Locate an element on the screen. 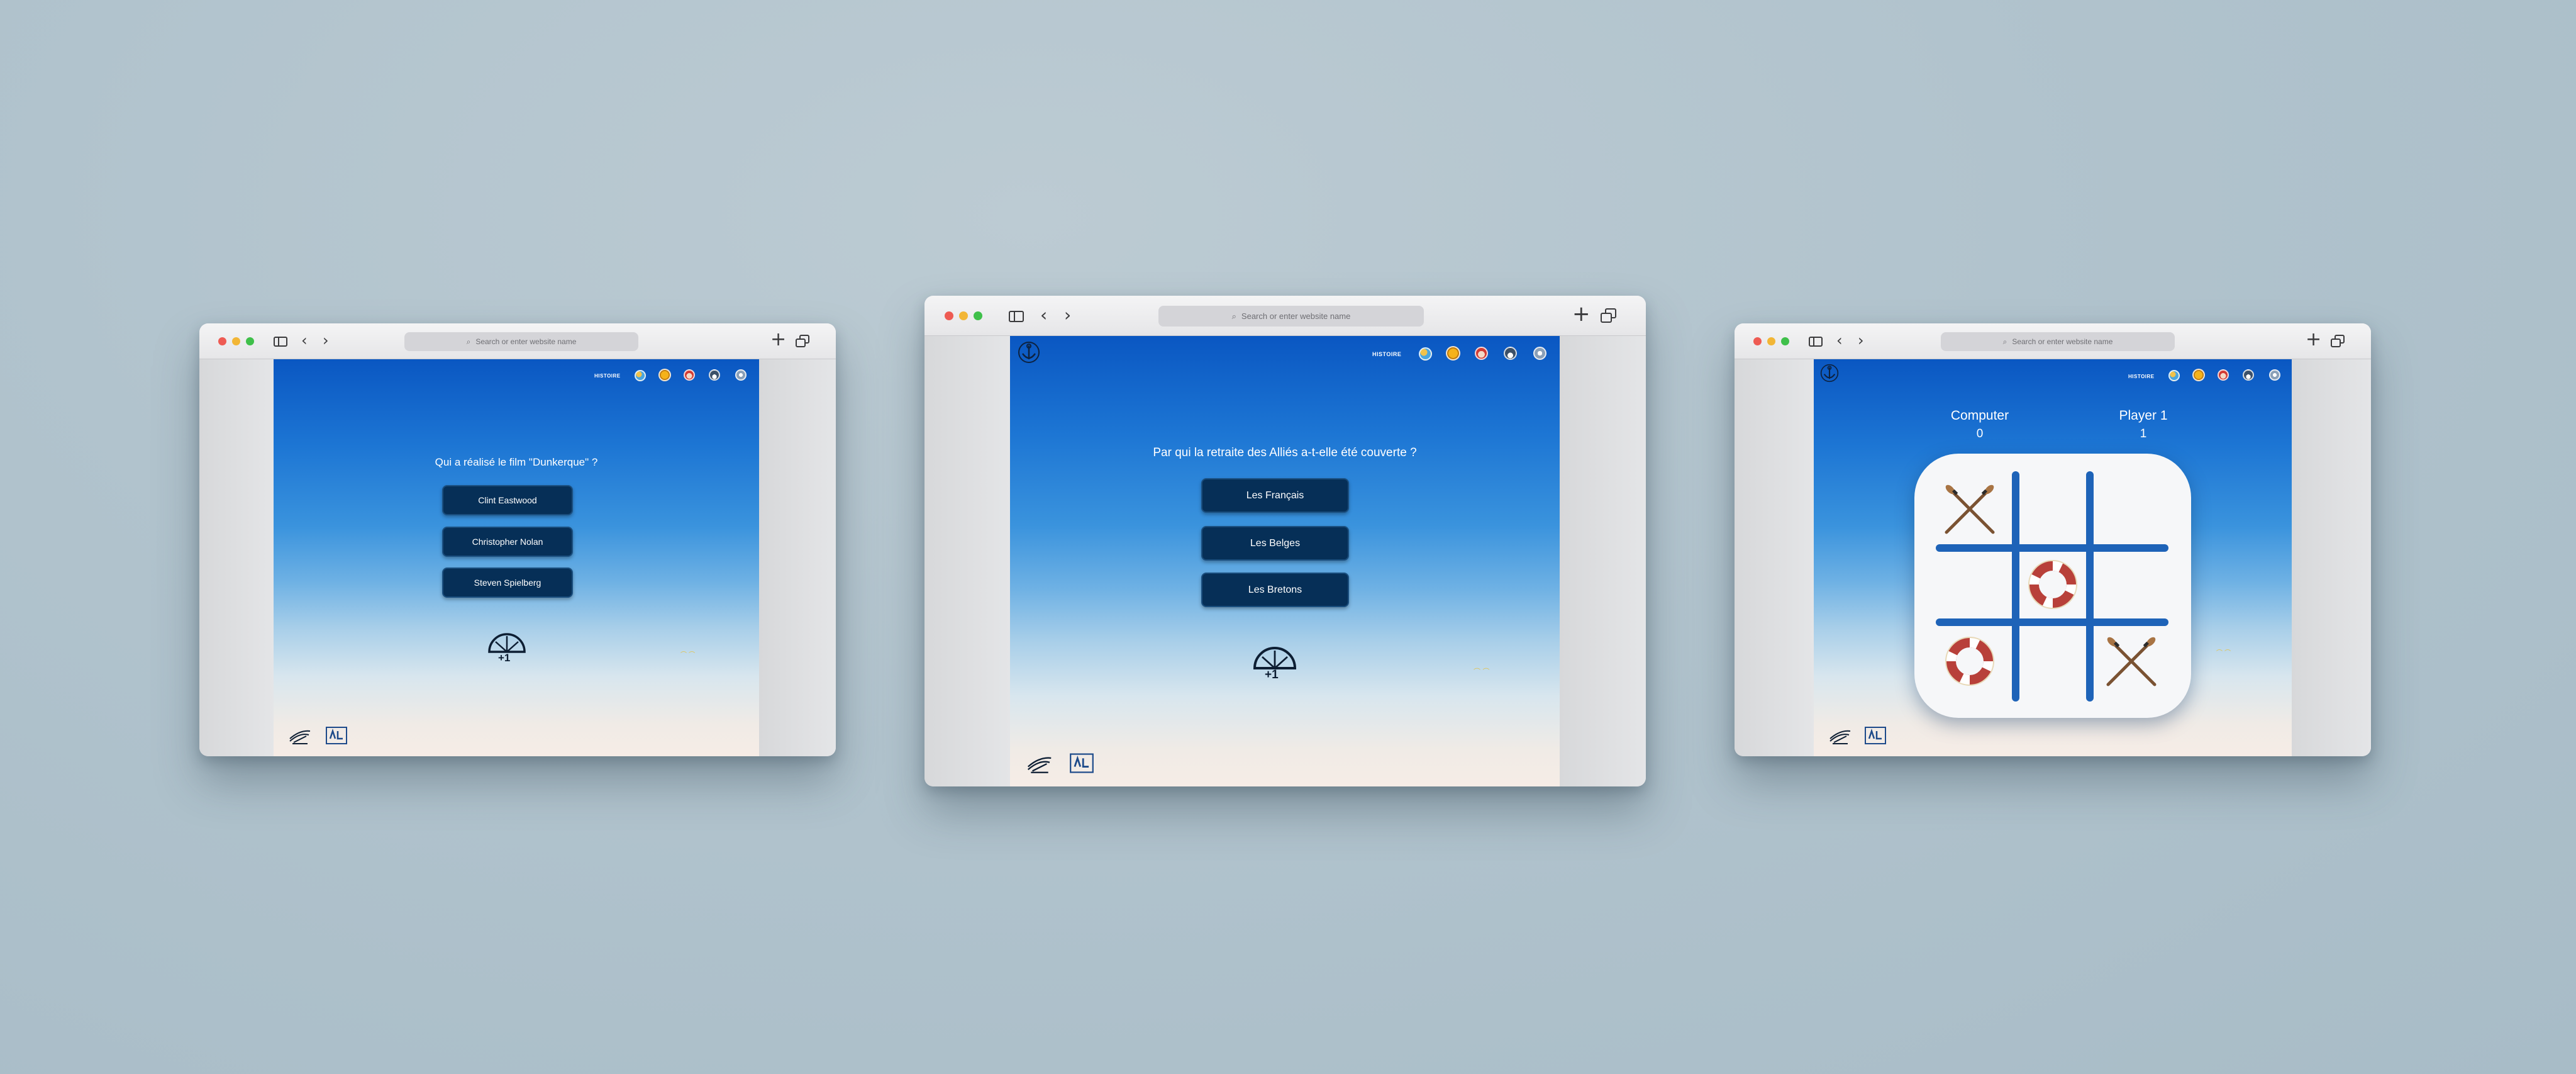 The width and height of the screenshot is (2576, 1074). computer-label: Computer is located at coordinates (1979, 415).